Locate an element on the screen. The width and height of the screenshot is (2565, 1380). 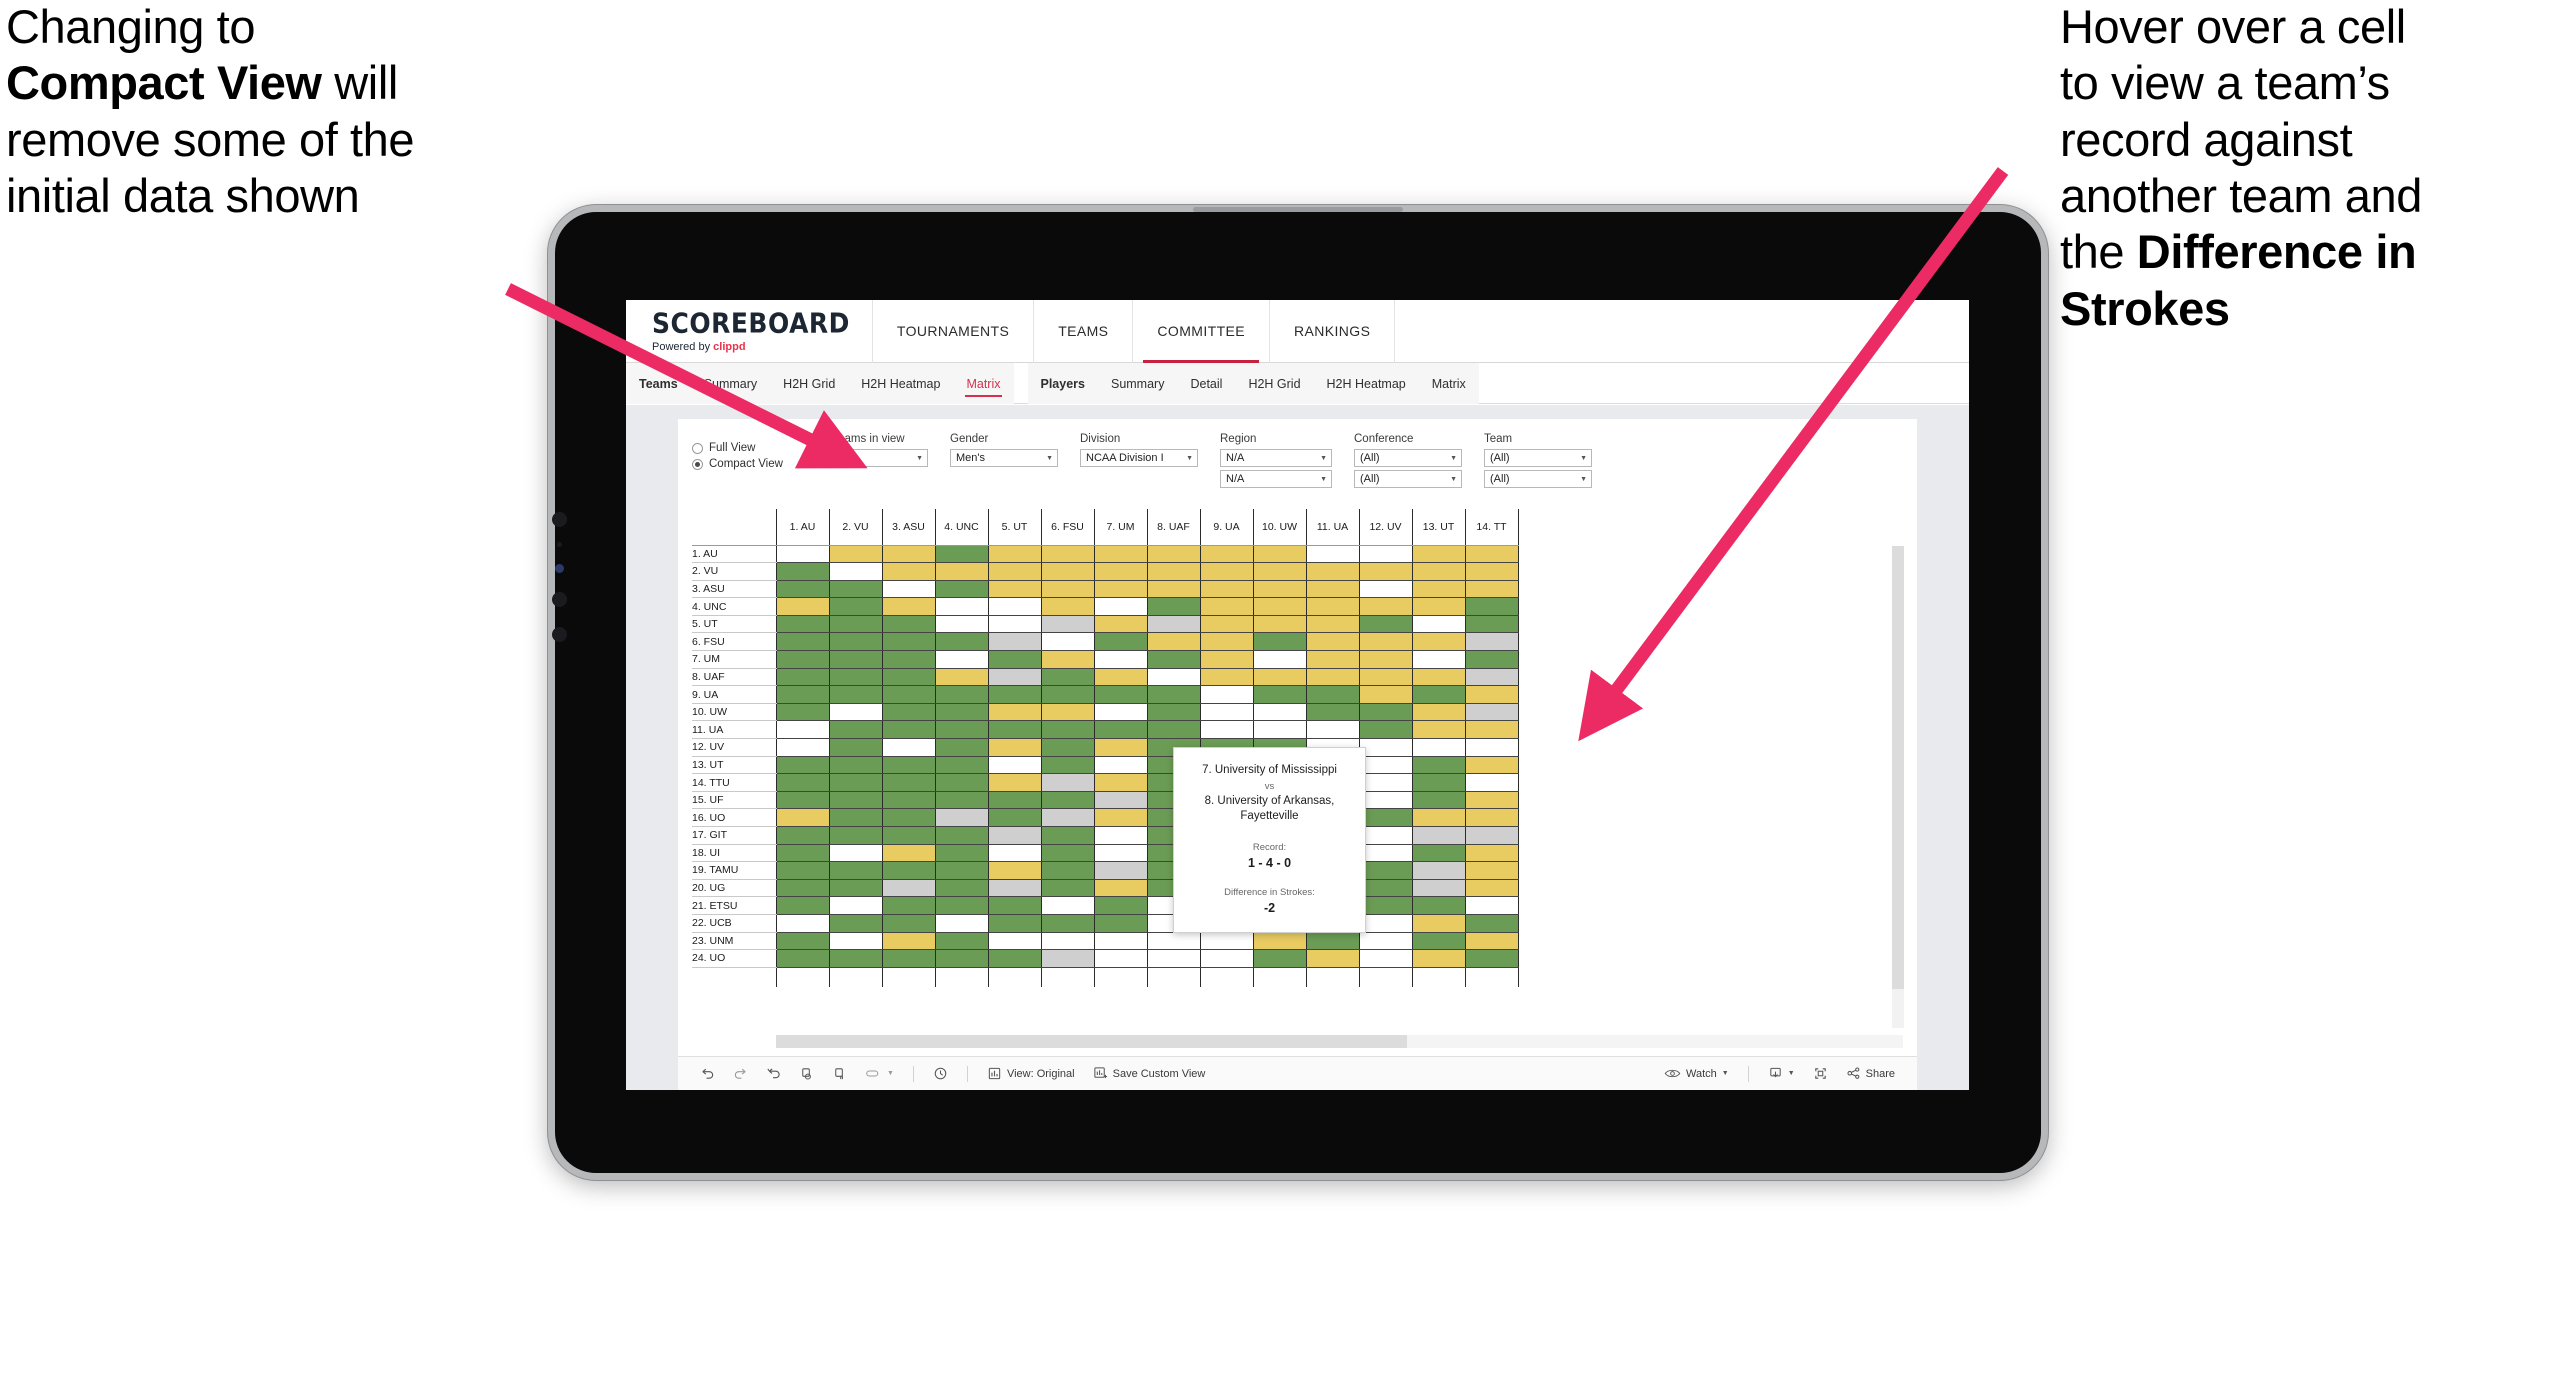
matrix-row-header: 23. UNM is located at coordinates (734, 941).